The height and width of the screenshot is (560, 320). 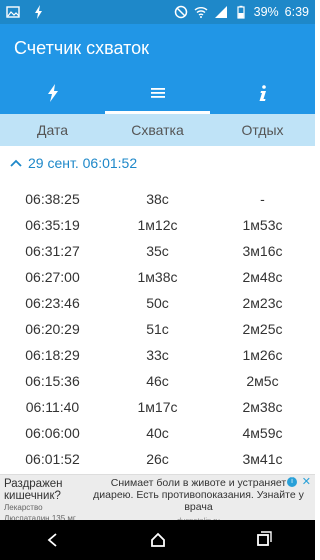 What do you see at coordinates (157, 163) in the screenshot?
I see `session-group-header: 29 сент. 06:01:52` at bounding box center [157, 163].